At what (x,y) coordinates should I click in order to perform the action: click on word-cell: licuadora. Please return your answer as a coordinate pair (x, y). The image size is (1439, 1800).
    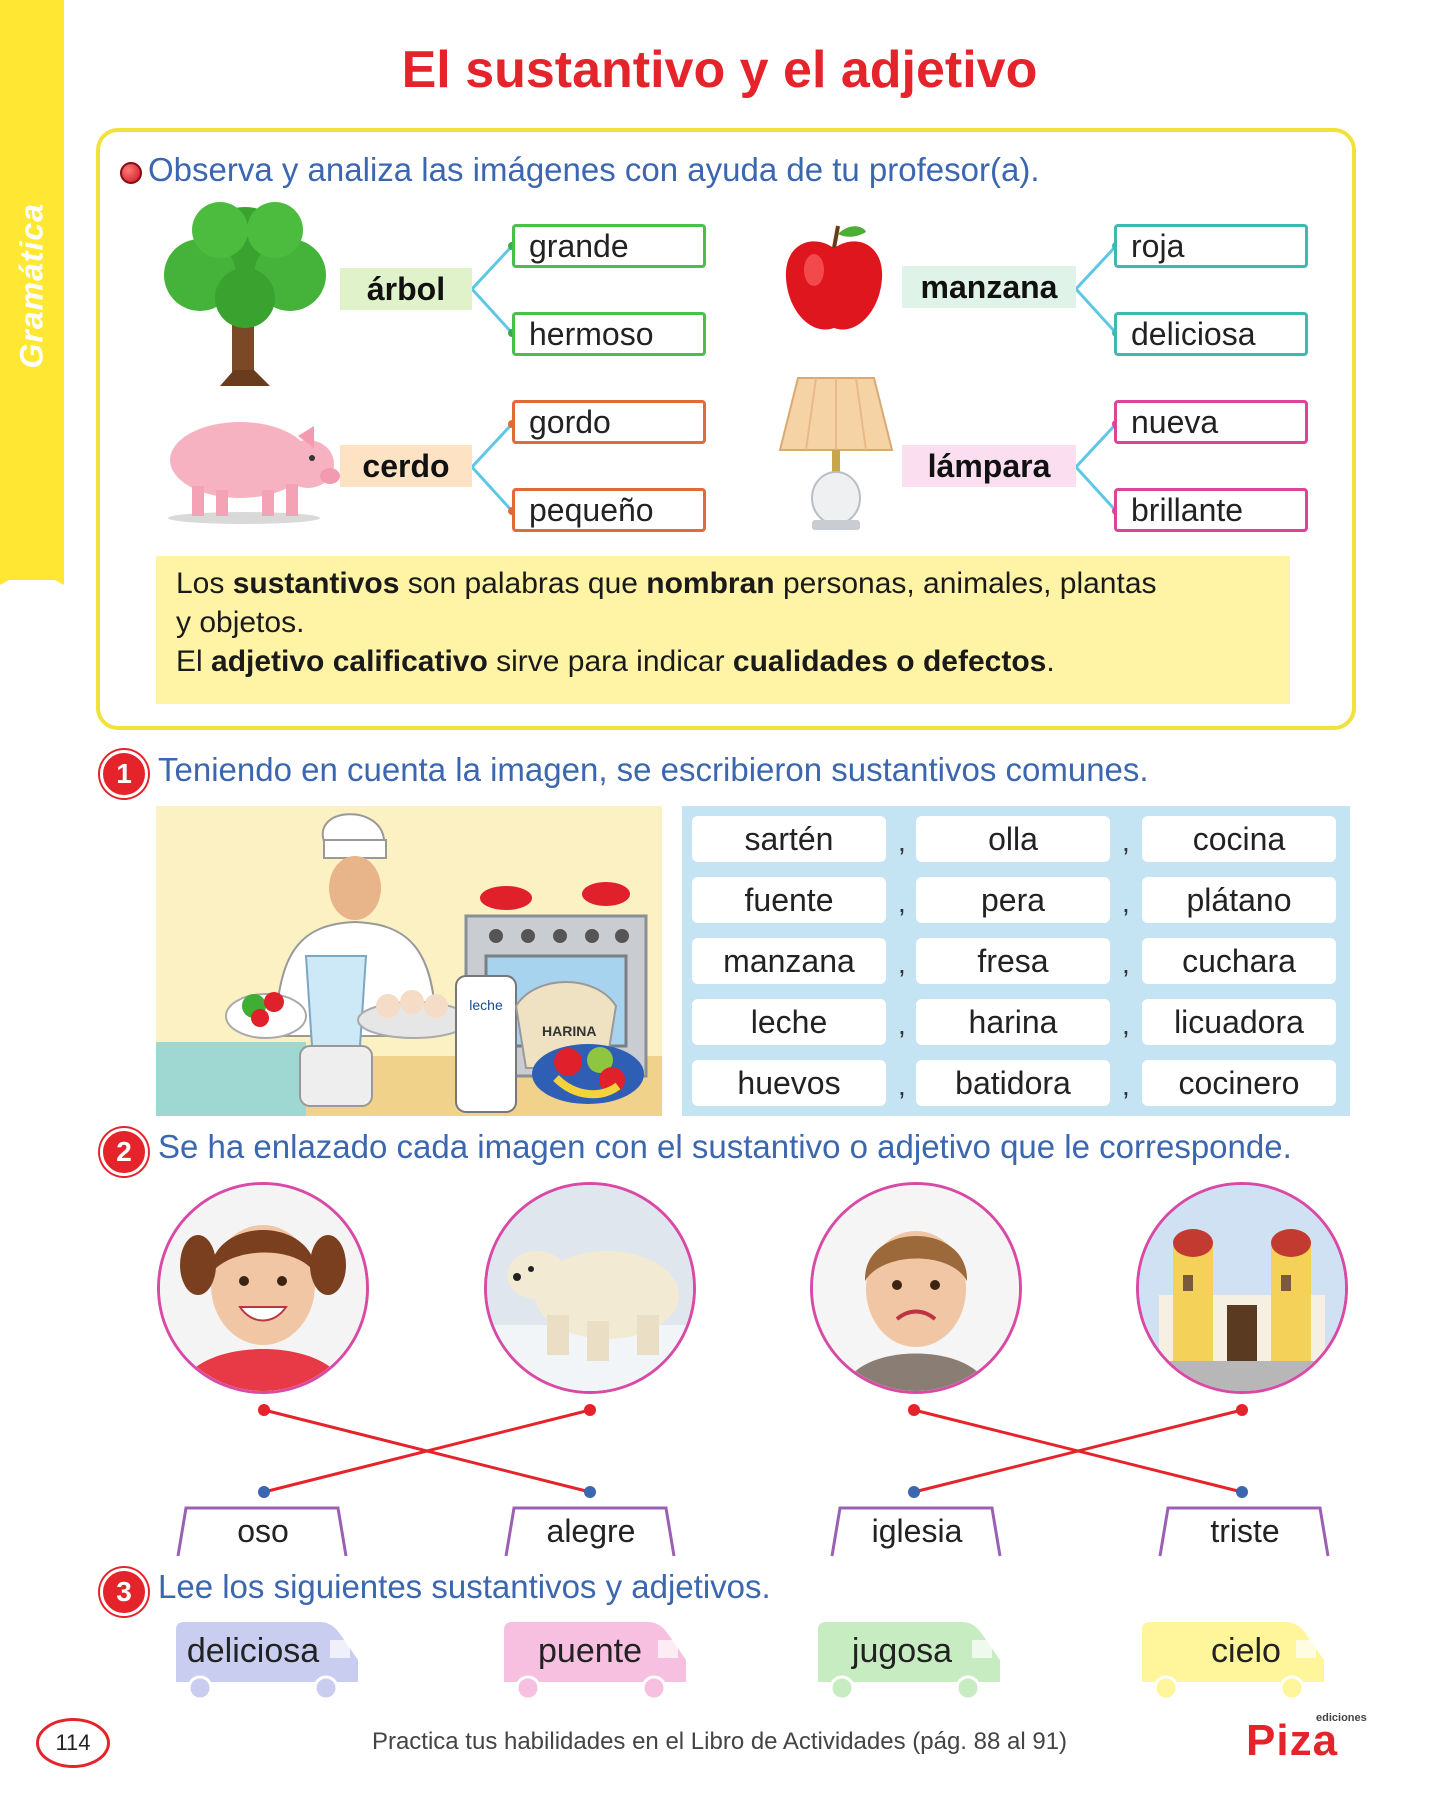
    Looking at the image, I should click on (1239, 1022).